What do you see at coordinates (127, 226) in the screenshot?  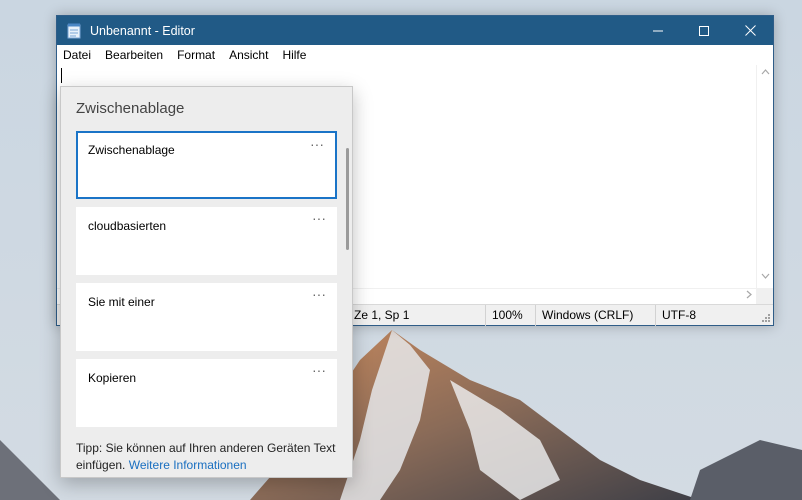 I see `clipboard-item-text: cloudbasierten` at bounding box center [127, 226].